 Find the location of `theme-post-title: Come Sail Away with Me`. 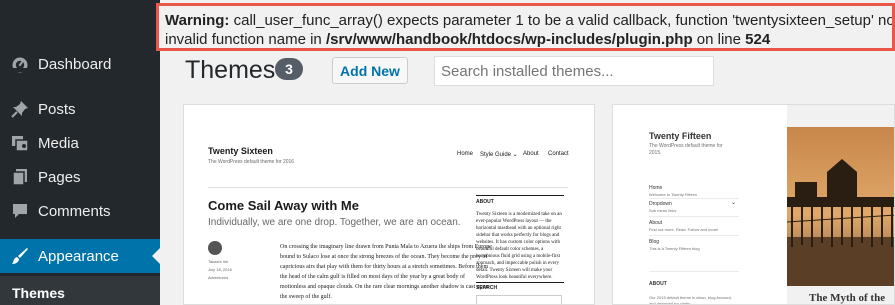

theme-post-title: Come Sail Away with Me is located at coordinates (283, 205).